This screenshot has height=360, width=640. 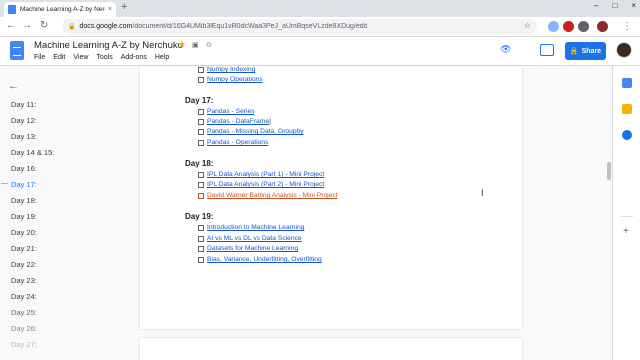 I want to click on mouse-ibeam-cursor: I, so click(x=482, y=193).